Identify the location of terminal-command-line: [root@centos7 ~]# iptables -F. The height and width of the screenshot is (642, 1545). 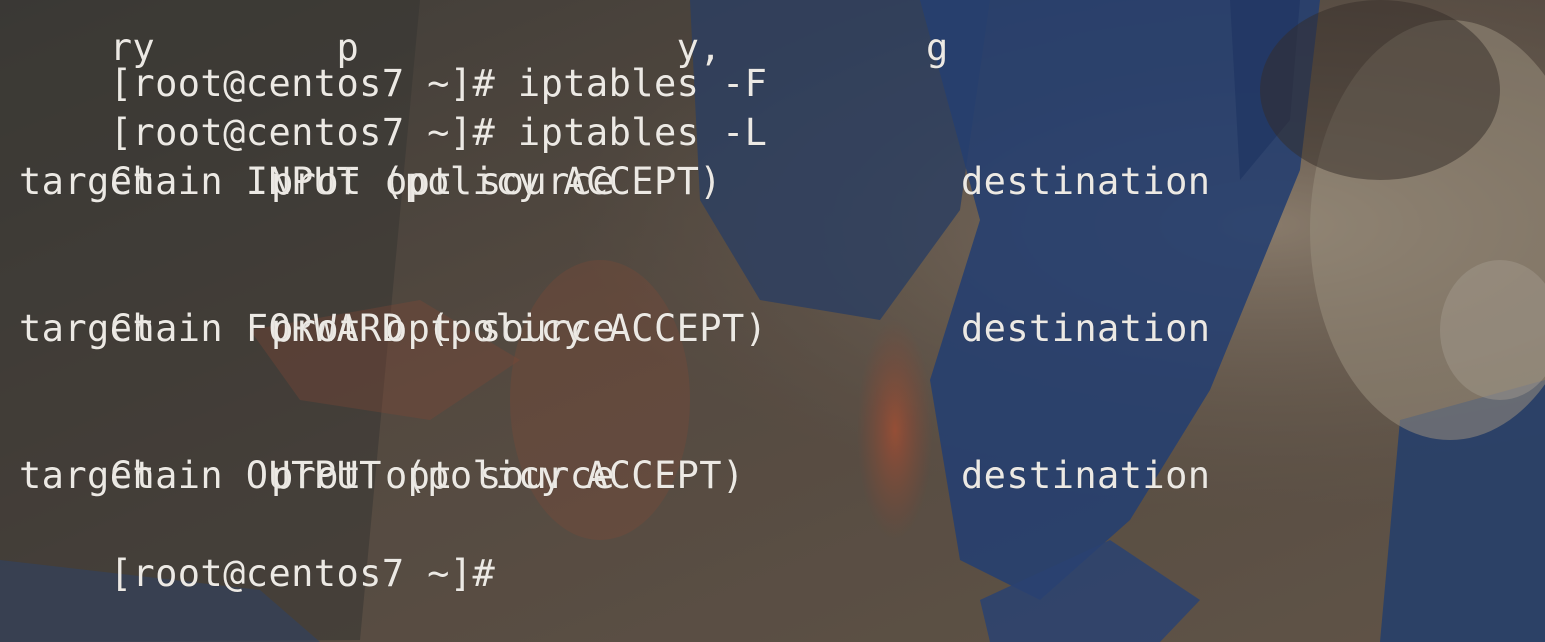
(393, 57).